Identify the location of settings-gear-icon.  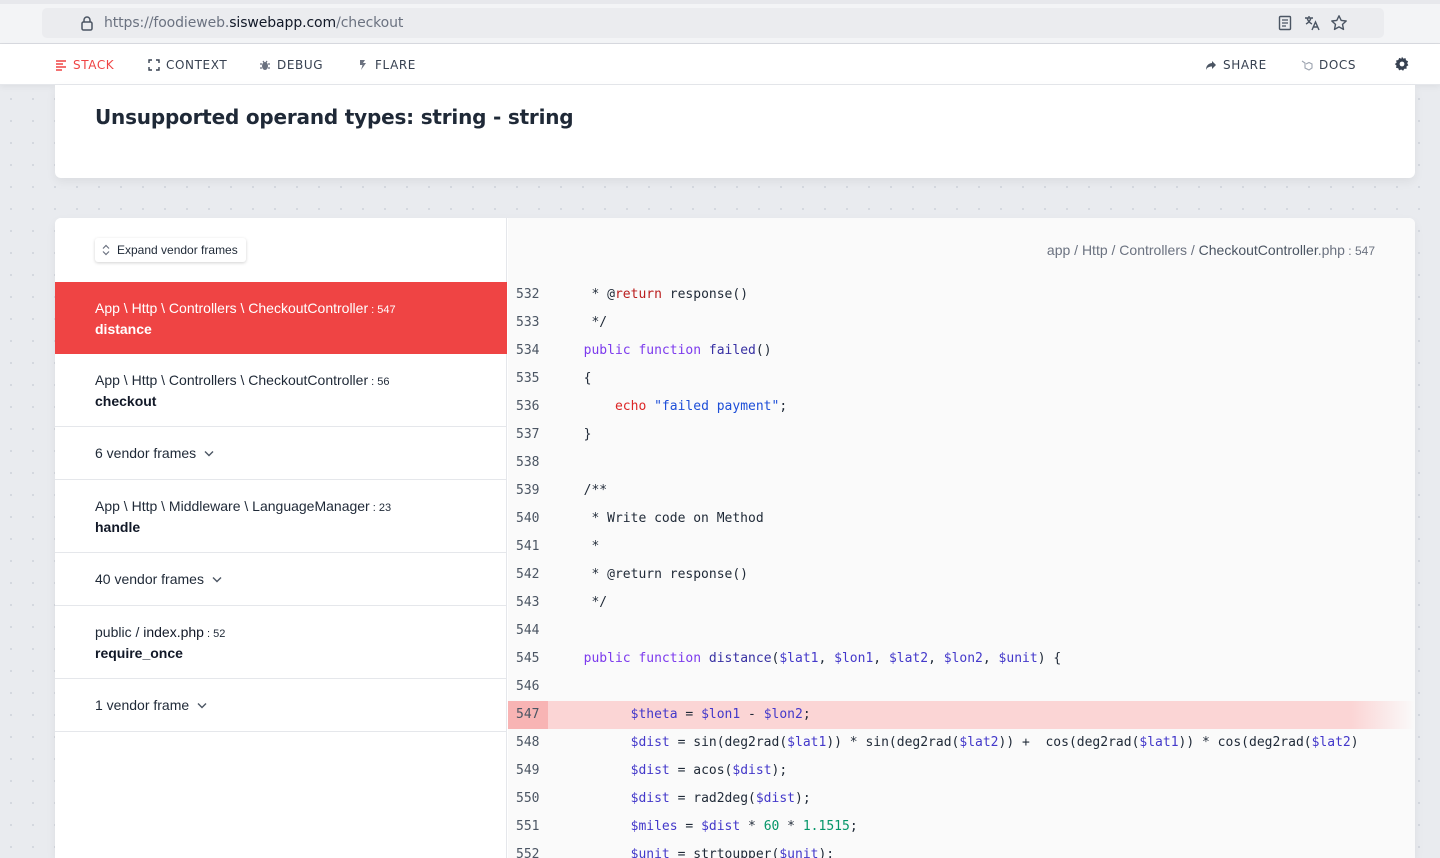
(1402, 64).